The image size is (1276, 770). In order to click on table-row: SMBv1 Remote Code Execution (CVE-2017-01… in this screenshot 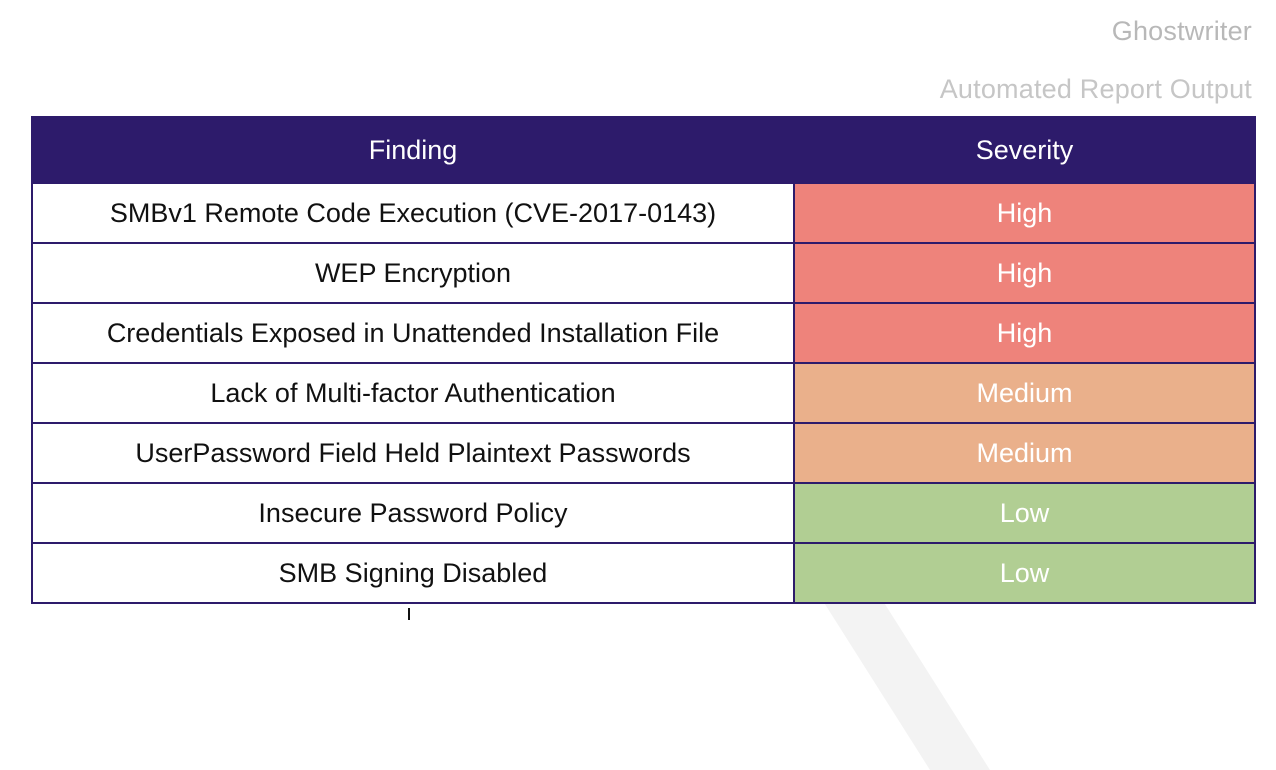, I will do `click(643, 213)`.